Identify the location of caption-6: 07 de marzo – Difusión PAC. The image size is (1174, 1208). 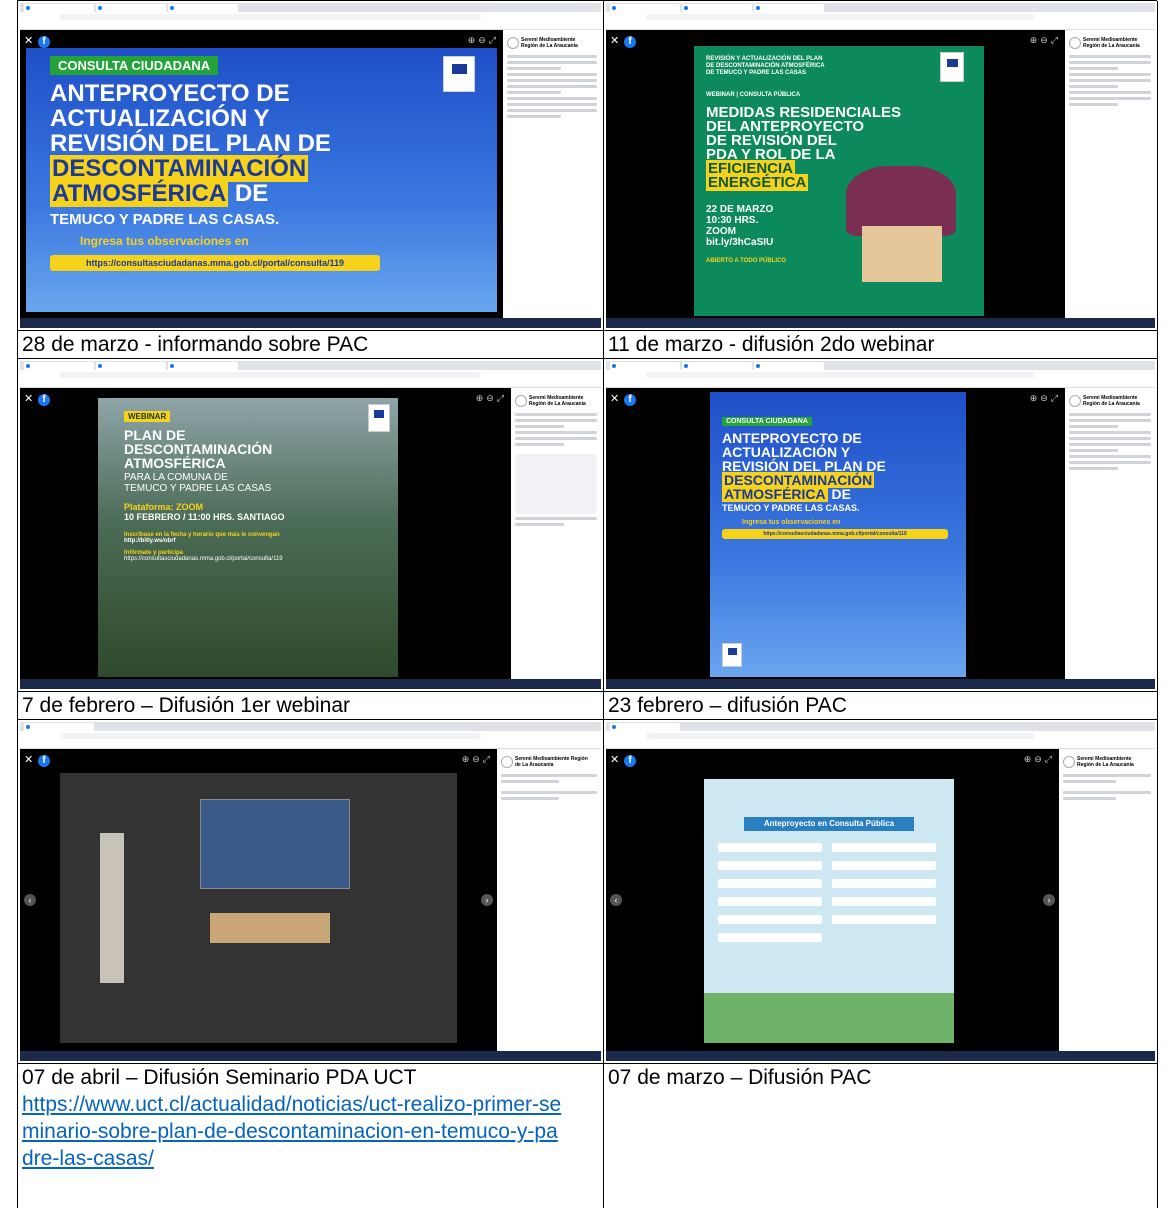
(881, 1136).